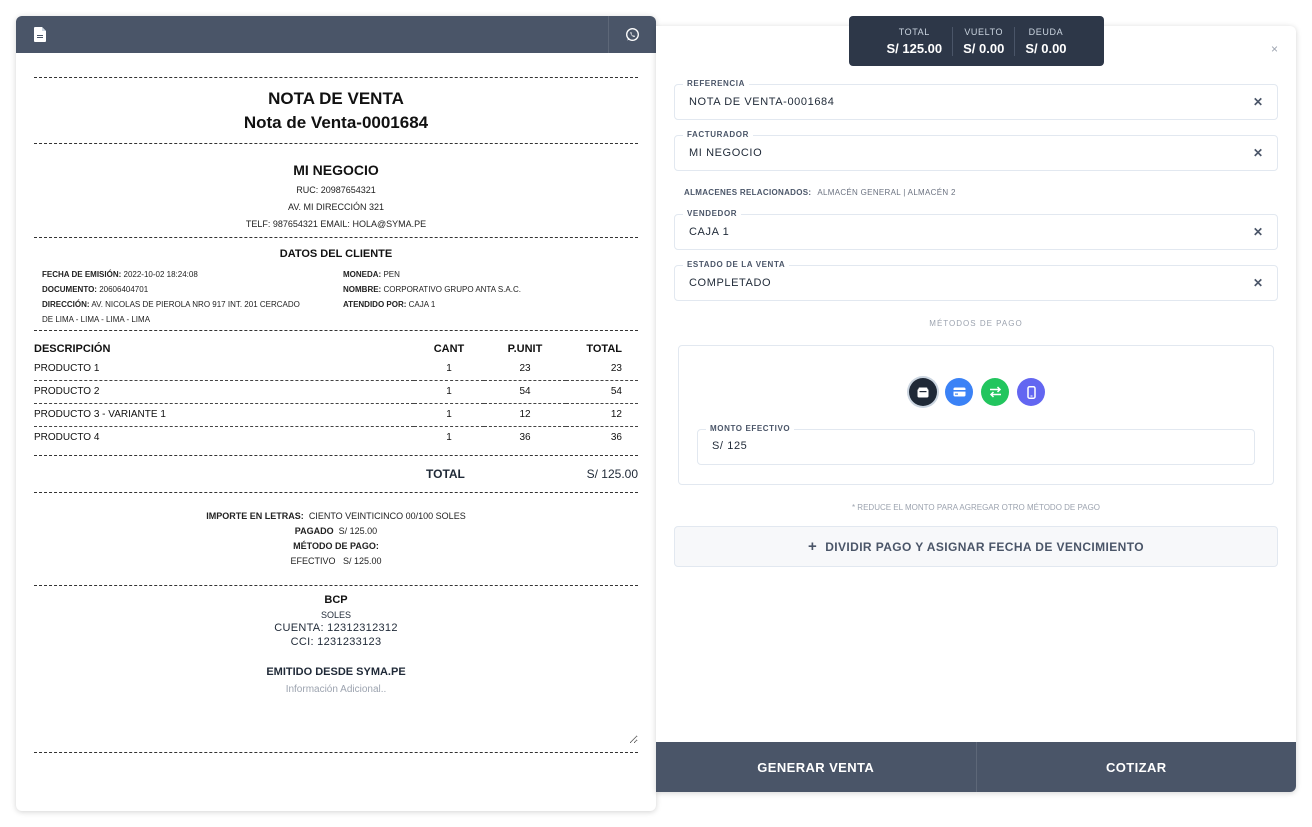  What do you see at coordinates (976, 229) in the screenshot?
I see `vendedor-field: VENDEDOR CAJA 1 ✕` at bounding box center [976, 229].